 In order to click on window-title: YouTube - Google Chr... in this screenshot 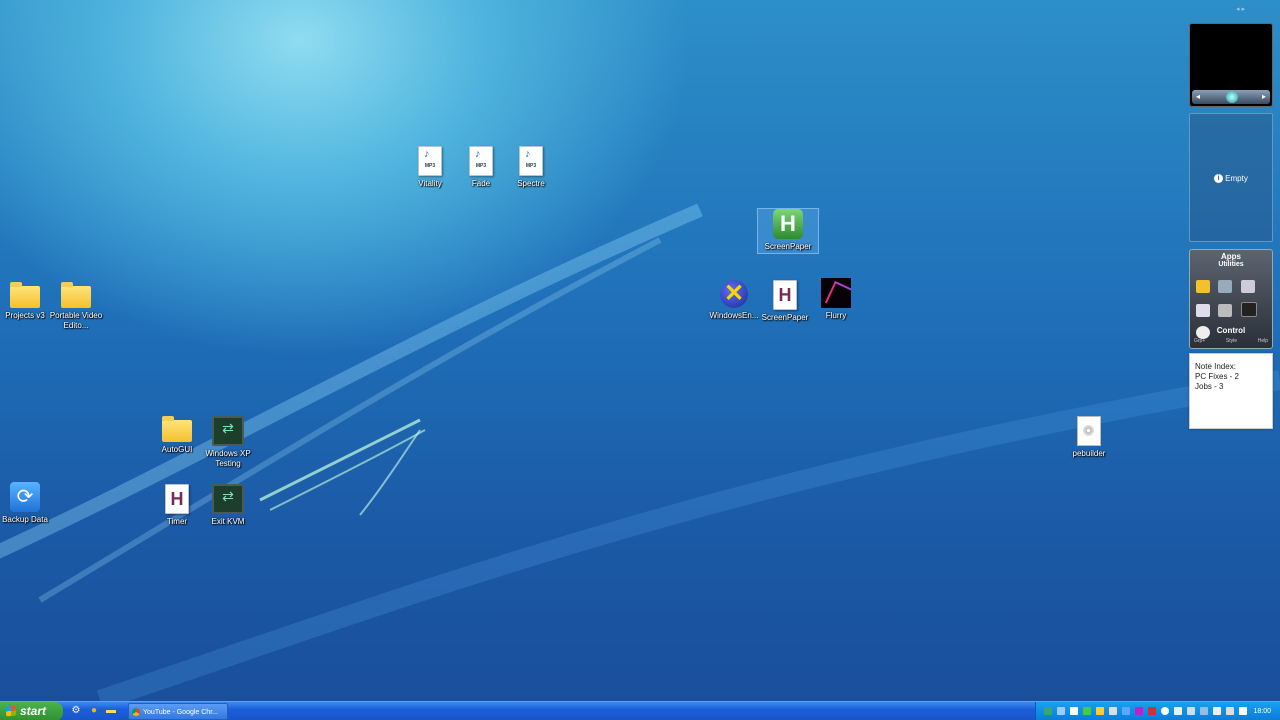, I will do `click(180, 712)`.